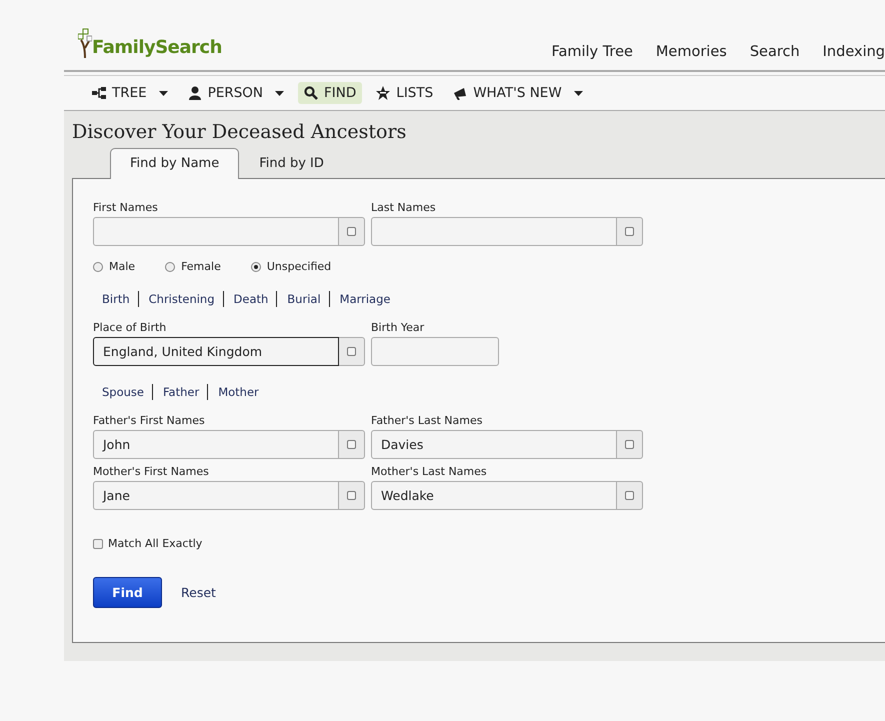  What do you see at coordinates (181, 299) in the screenshot?
I see `event-link: Christening` at bounding box center [181, 299].